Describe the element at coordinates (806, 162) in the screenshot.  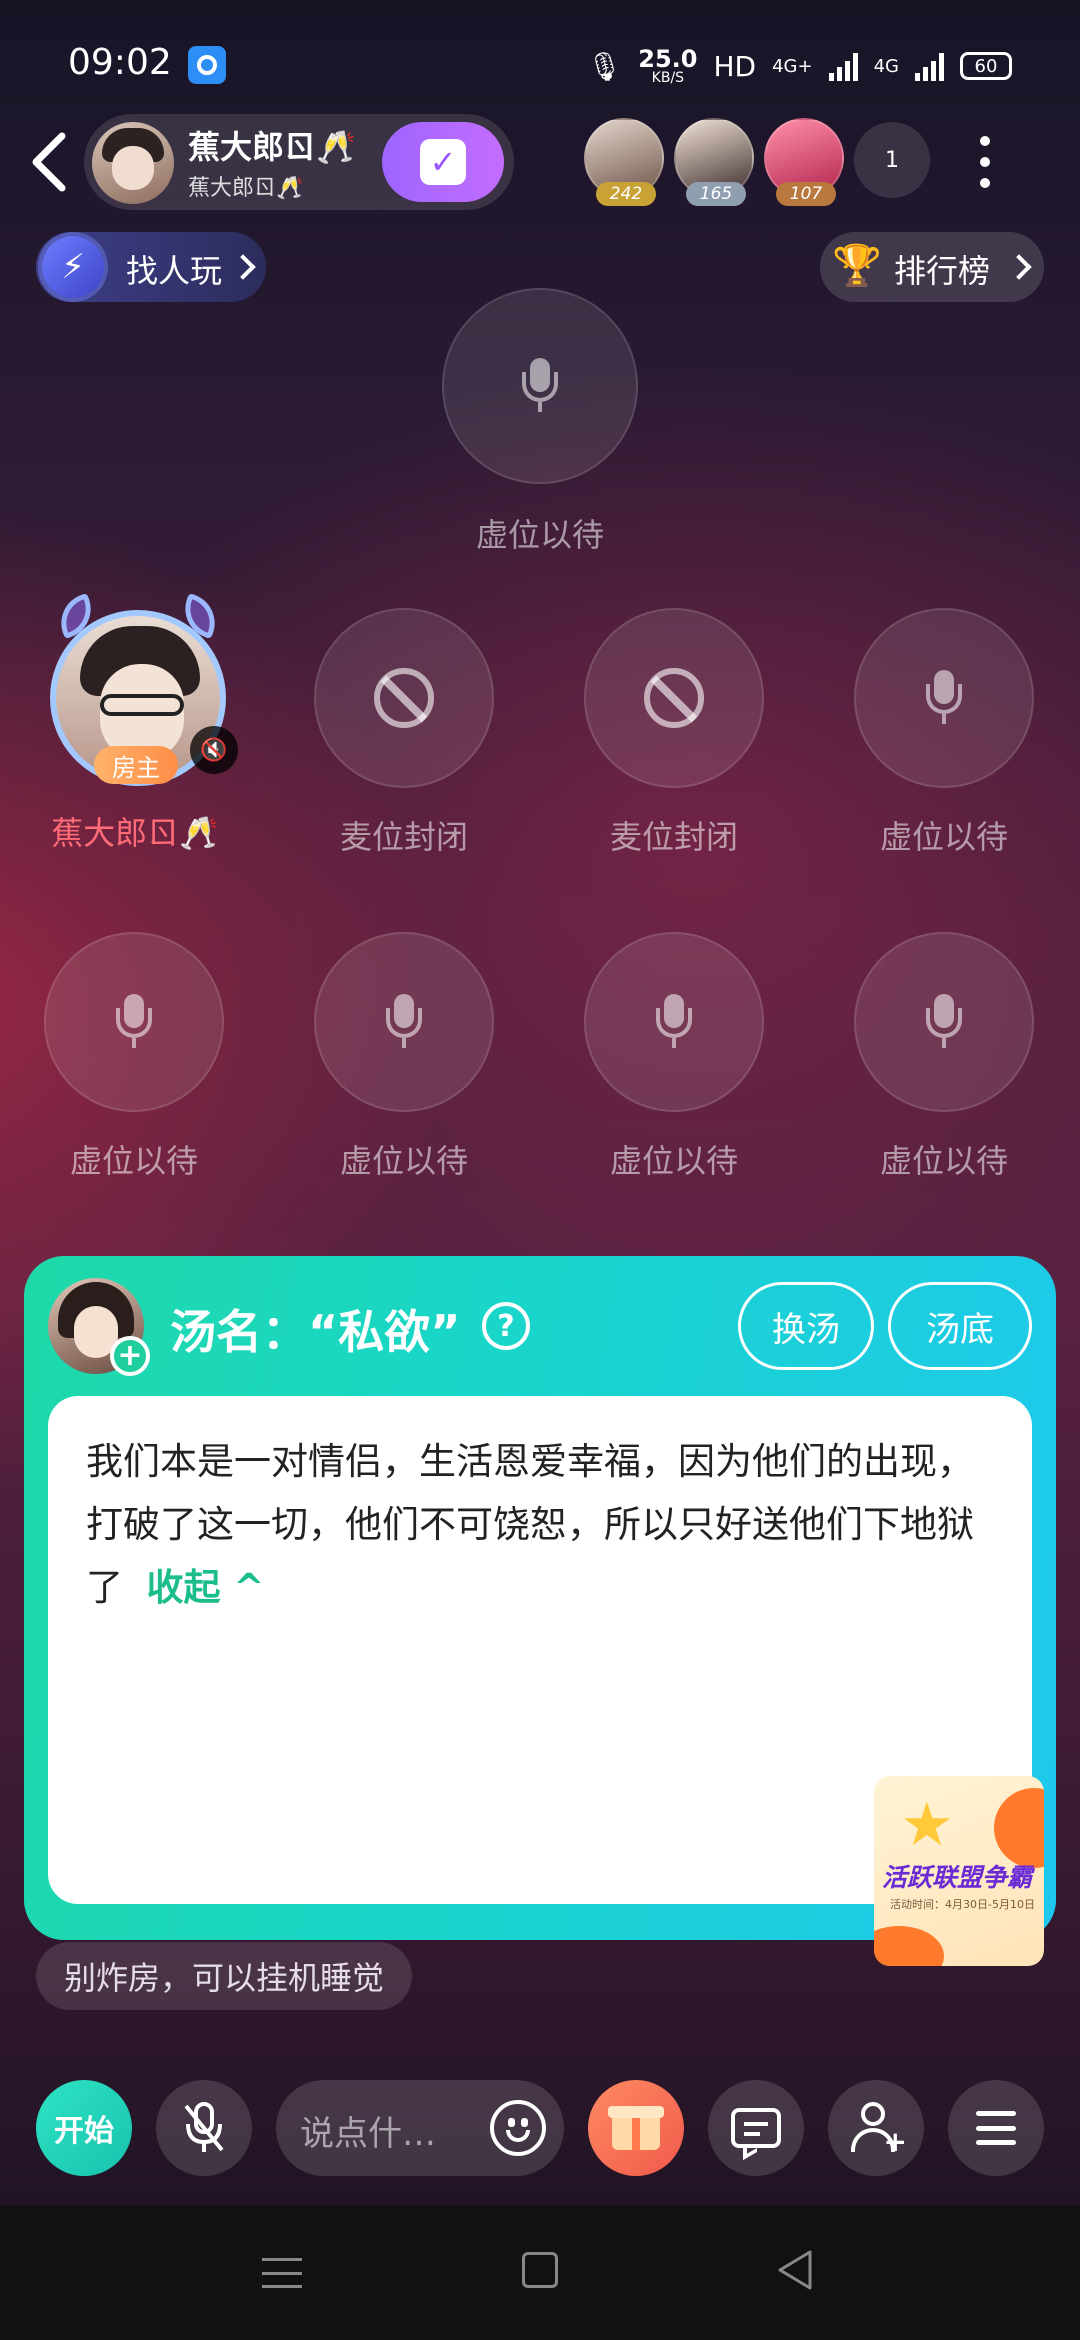
I see `audience-avatar-3: 107` at that location.